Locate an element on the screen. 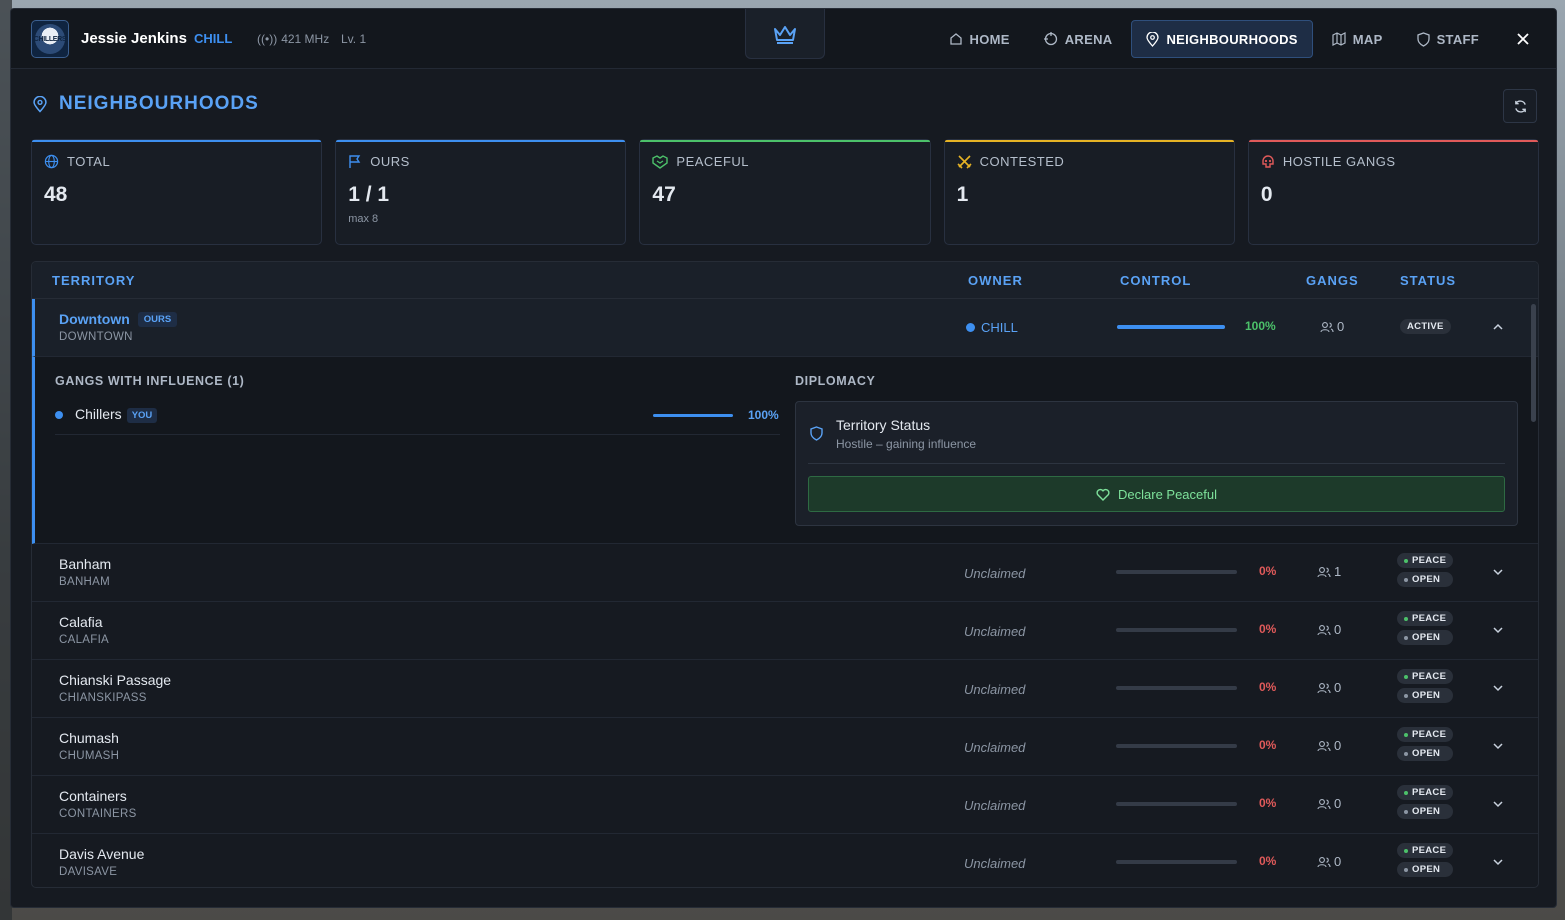 This screenshot has height=920, width=1565. territory-name-text: Downtown is located at coordinates (94, 319).